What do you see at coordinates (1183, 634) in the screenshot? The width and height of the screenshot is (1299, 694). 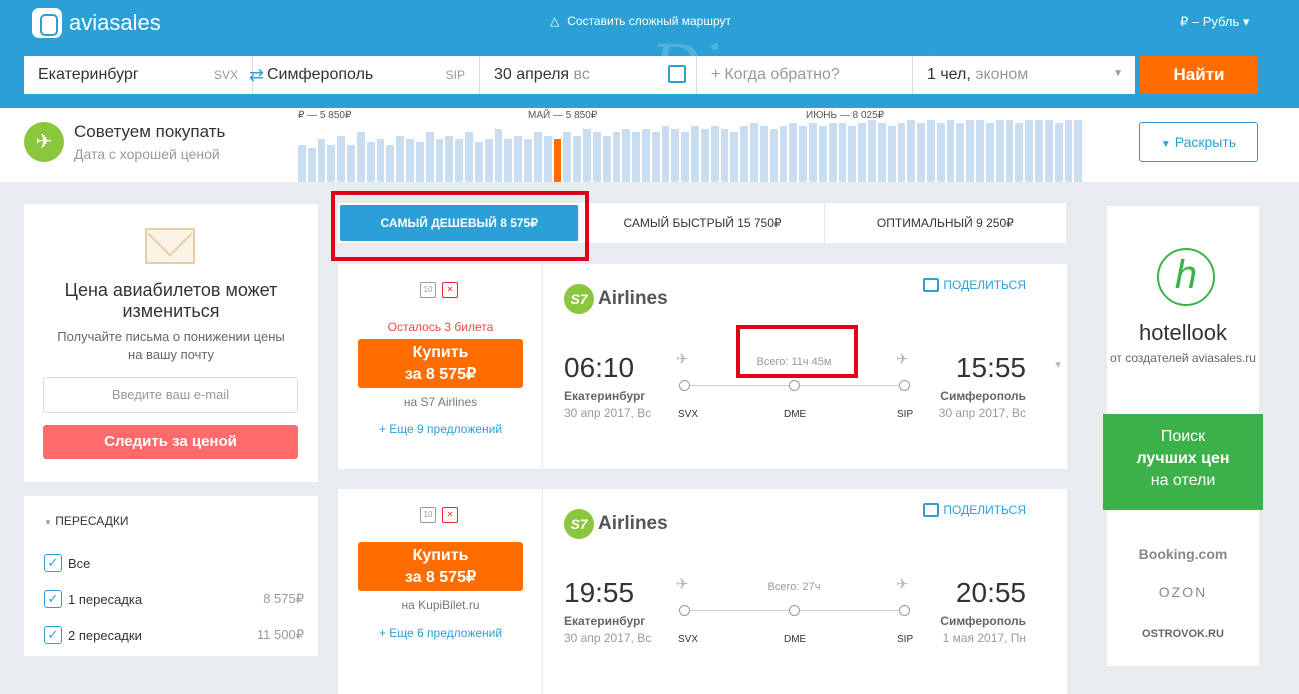 I see `ostrovok-logo: OSTROVOK.RU` at bounding box center [1183, 634].